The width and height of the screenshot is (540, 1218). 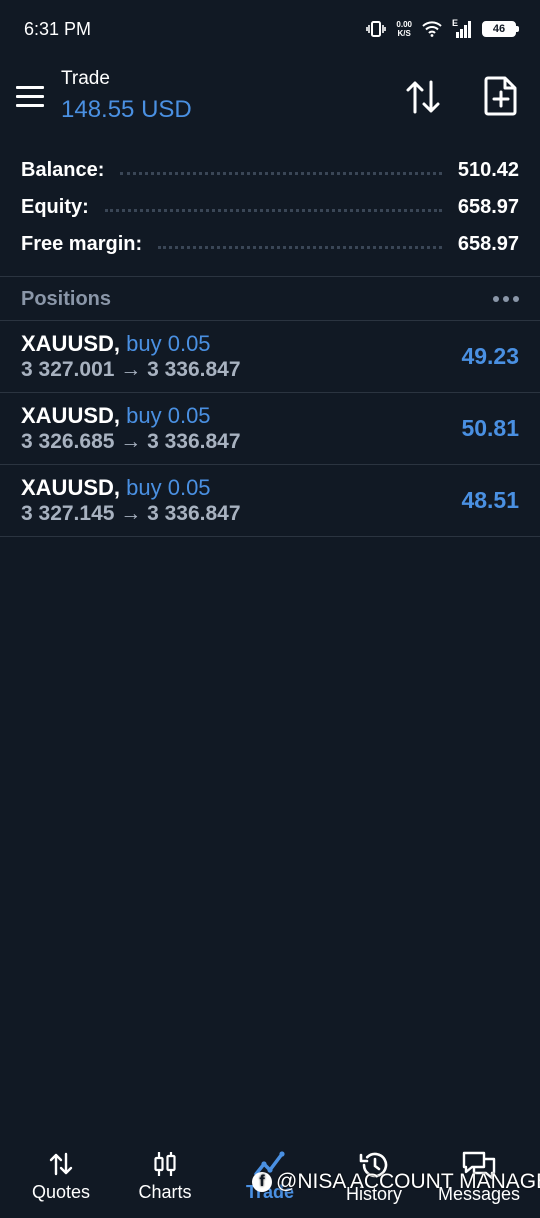 What do you see at coordinates (500, 29) in the screenshot?
I see `battery-icon: 46` at bounding box center [500, 29].